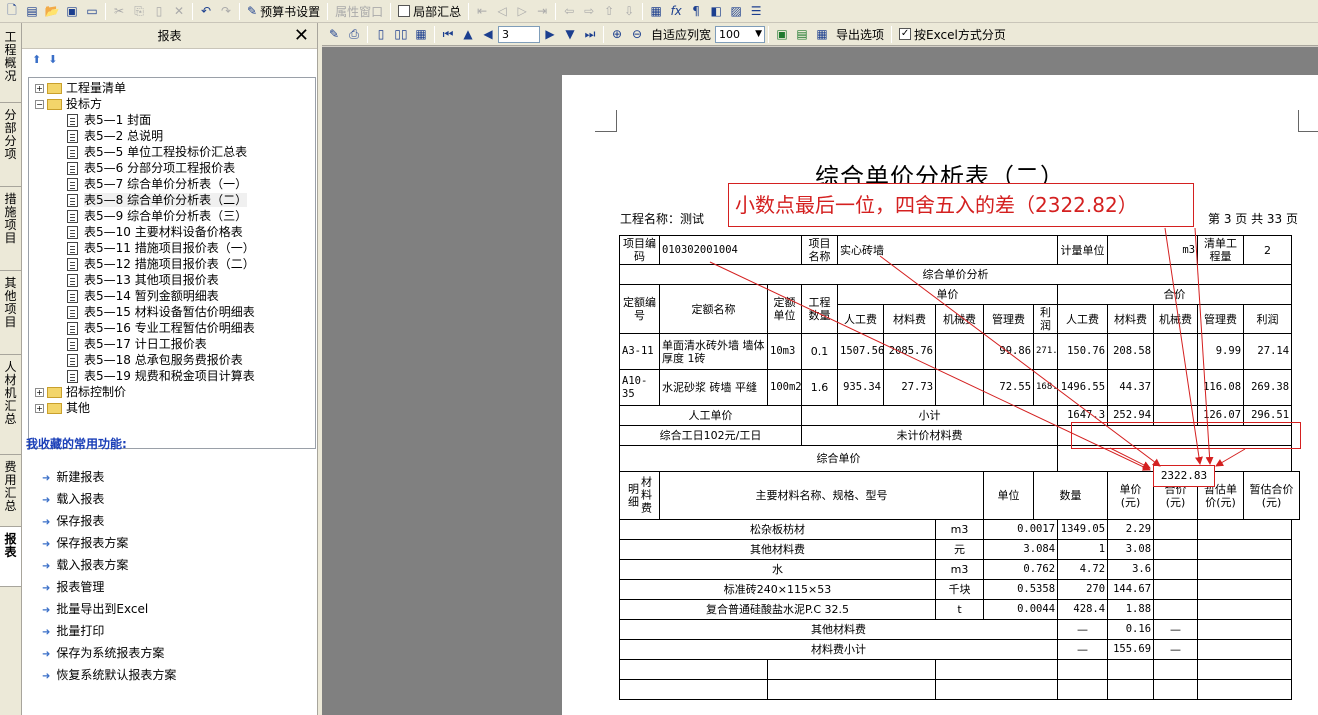 Image resolution: width=1318 pixels, height=715 pixels. I want to click on next-icon: ▷, so click(522, 11).